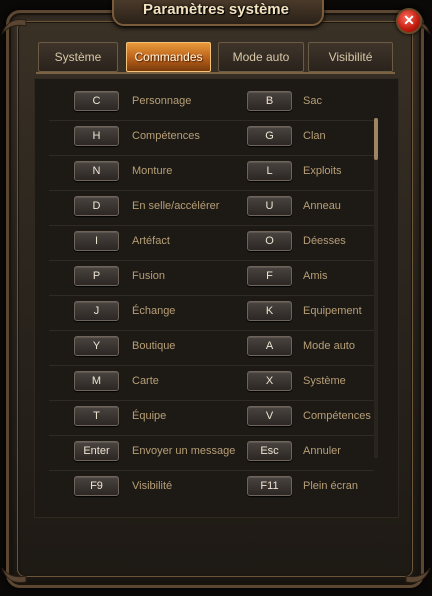 The image size is (432, 596). I want to click on tab-visibilite: Visibilité, so click(350, 57).